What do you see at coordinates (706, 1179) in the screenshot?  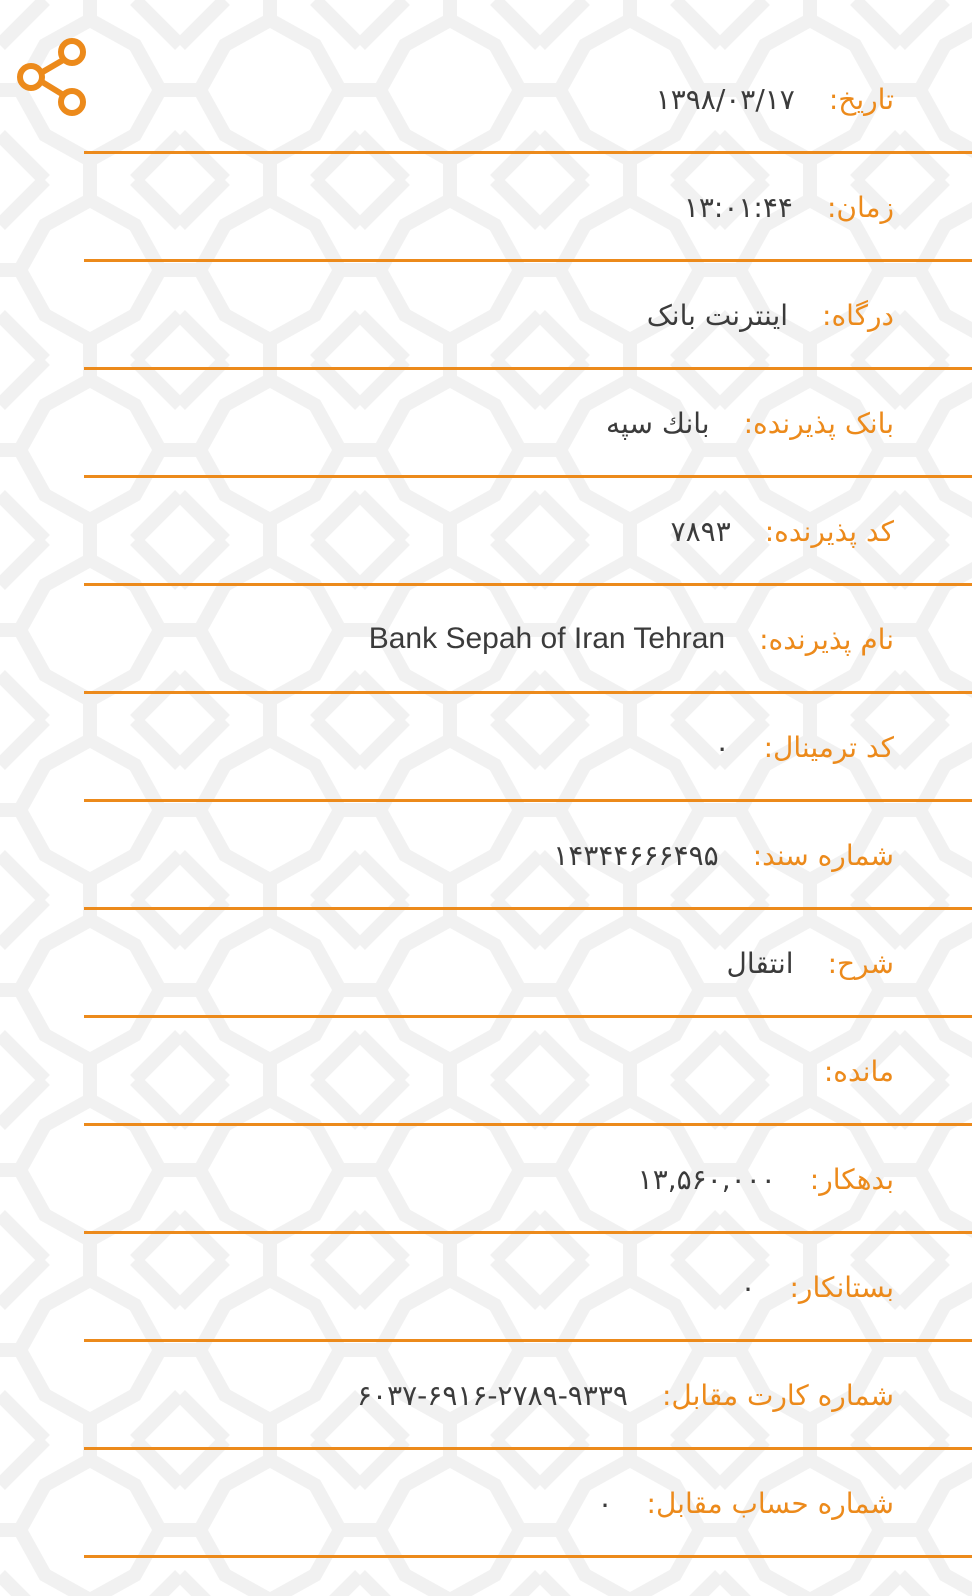 I see `debit-value: ۱۳,۵۶۰,۰۰۰` at bounding box center [706, 1179].